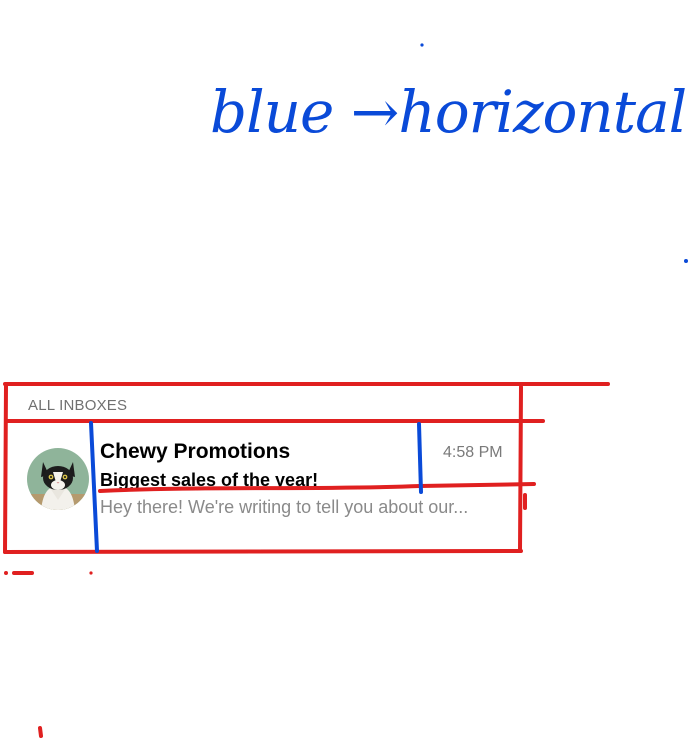 This screenshot has width=690, height=738. What do you see at coordinates (263, 551) in the screenshot?
I see `red-outline-bottom` at bounding box center [263, 551].